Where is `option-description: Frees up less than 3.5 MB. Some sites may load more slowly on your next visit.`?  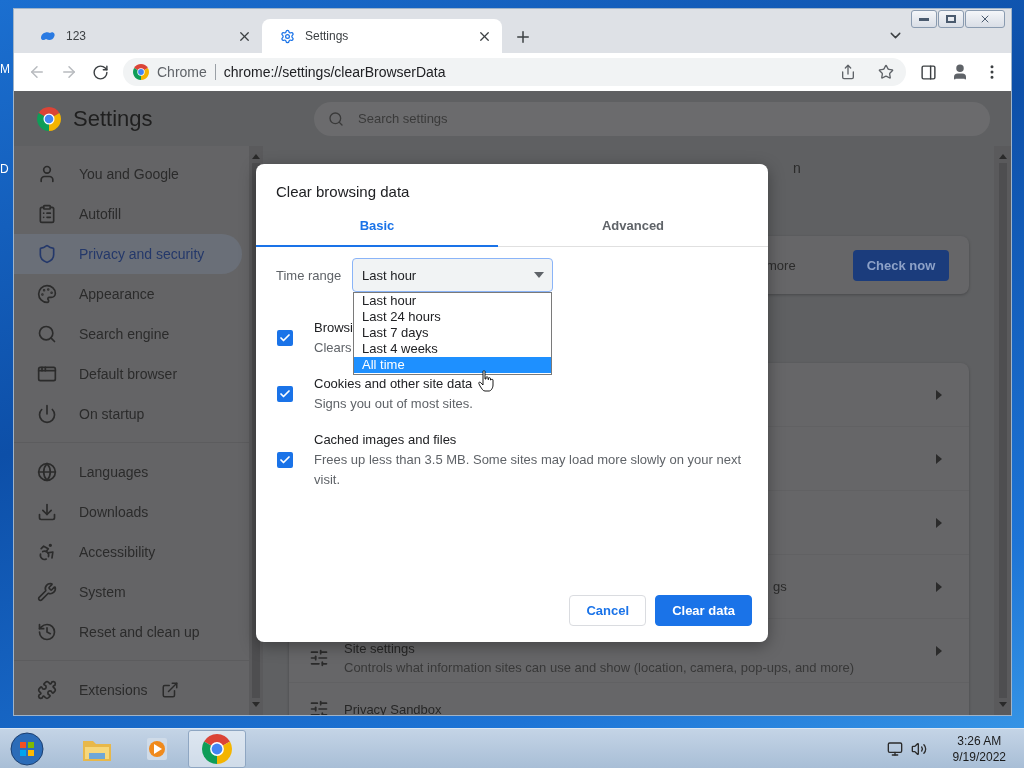 option-description: Frees up less than 3.5 MB. Some sites may load more slowly on your next visit. is located at coordinates (528, 470).